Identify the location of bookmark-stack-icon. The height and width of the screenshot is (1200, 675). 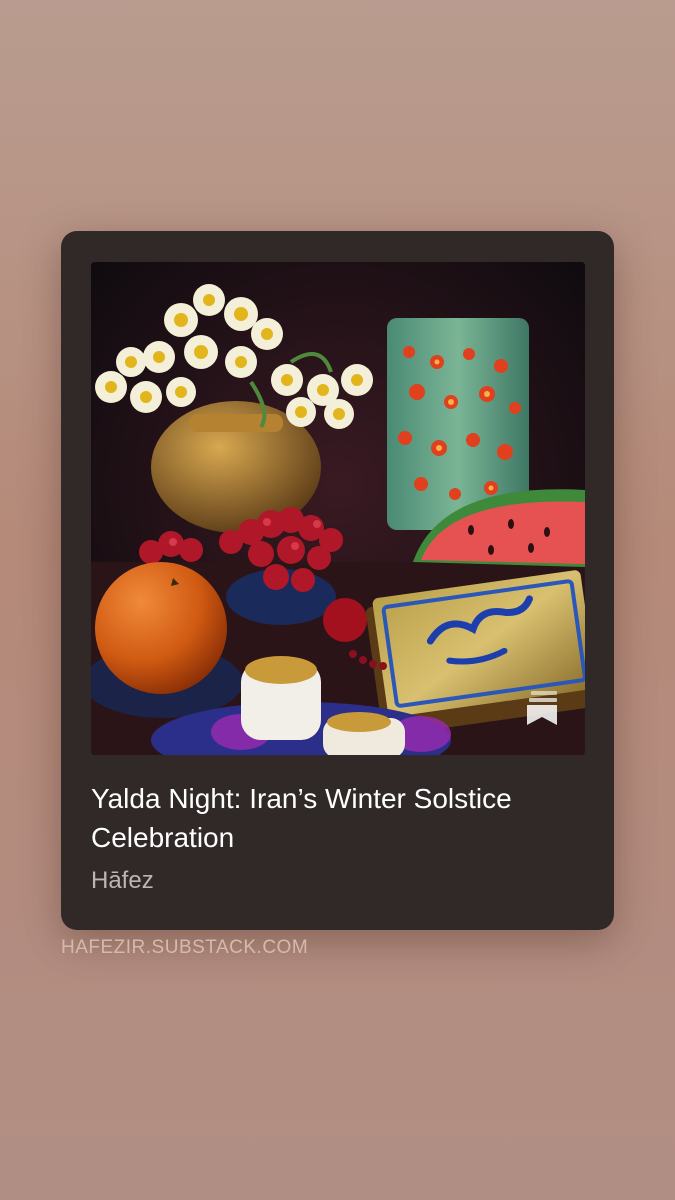
(543, 707).